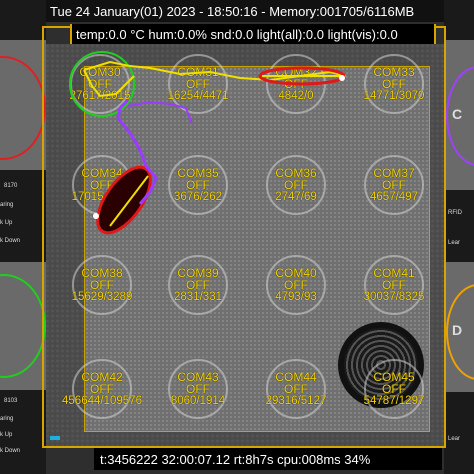 The width and height of the screenshot is (474, 474). What do you see at coordinates (109, 83) in the screenshot?
I see `yellow-track-left` at bounding box center [109, 83].